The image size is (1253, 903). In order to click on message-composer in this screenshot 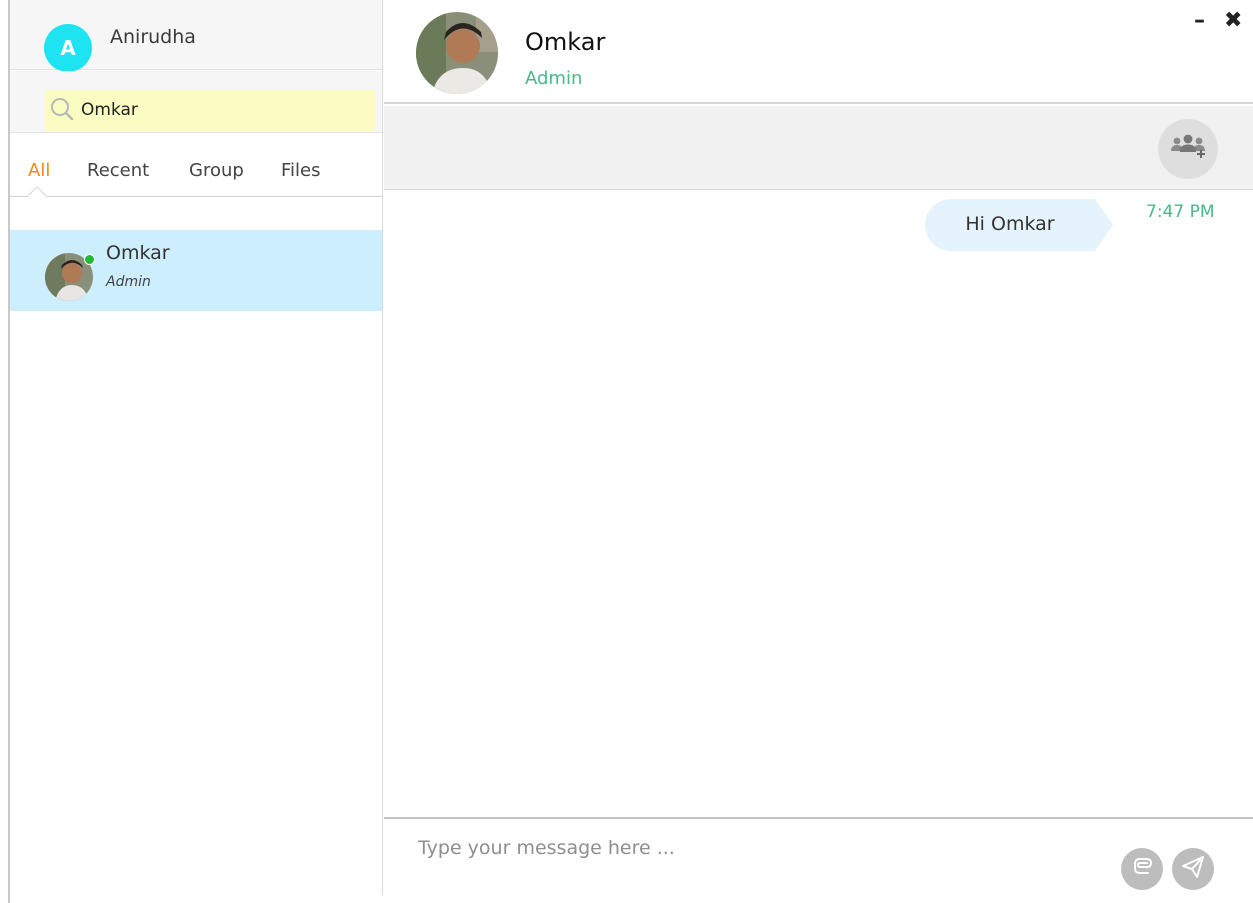, I will do `click(818, 856)`.